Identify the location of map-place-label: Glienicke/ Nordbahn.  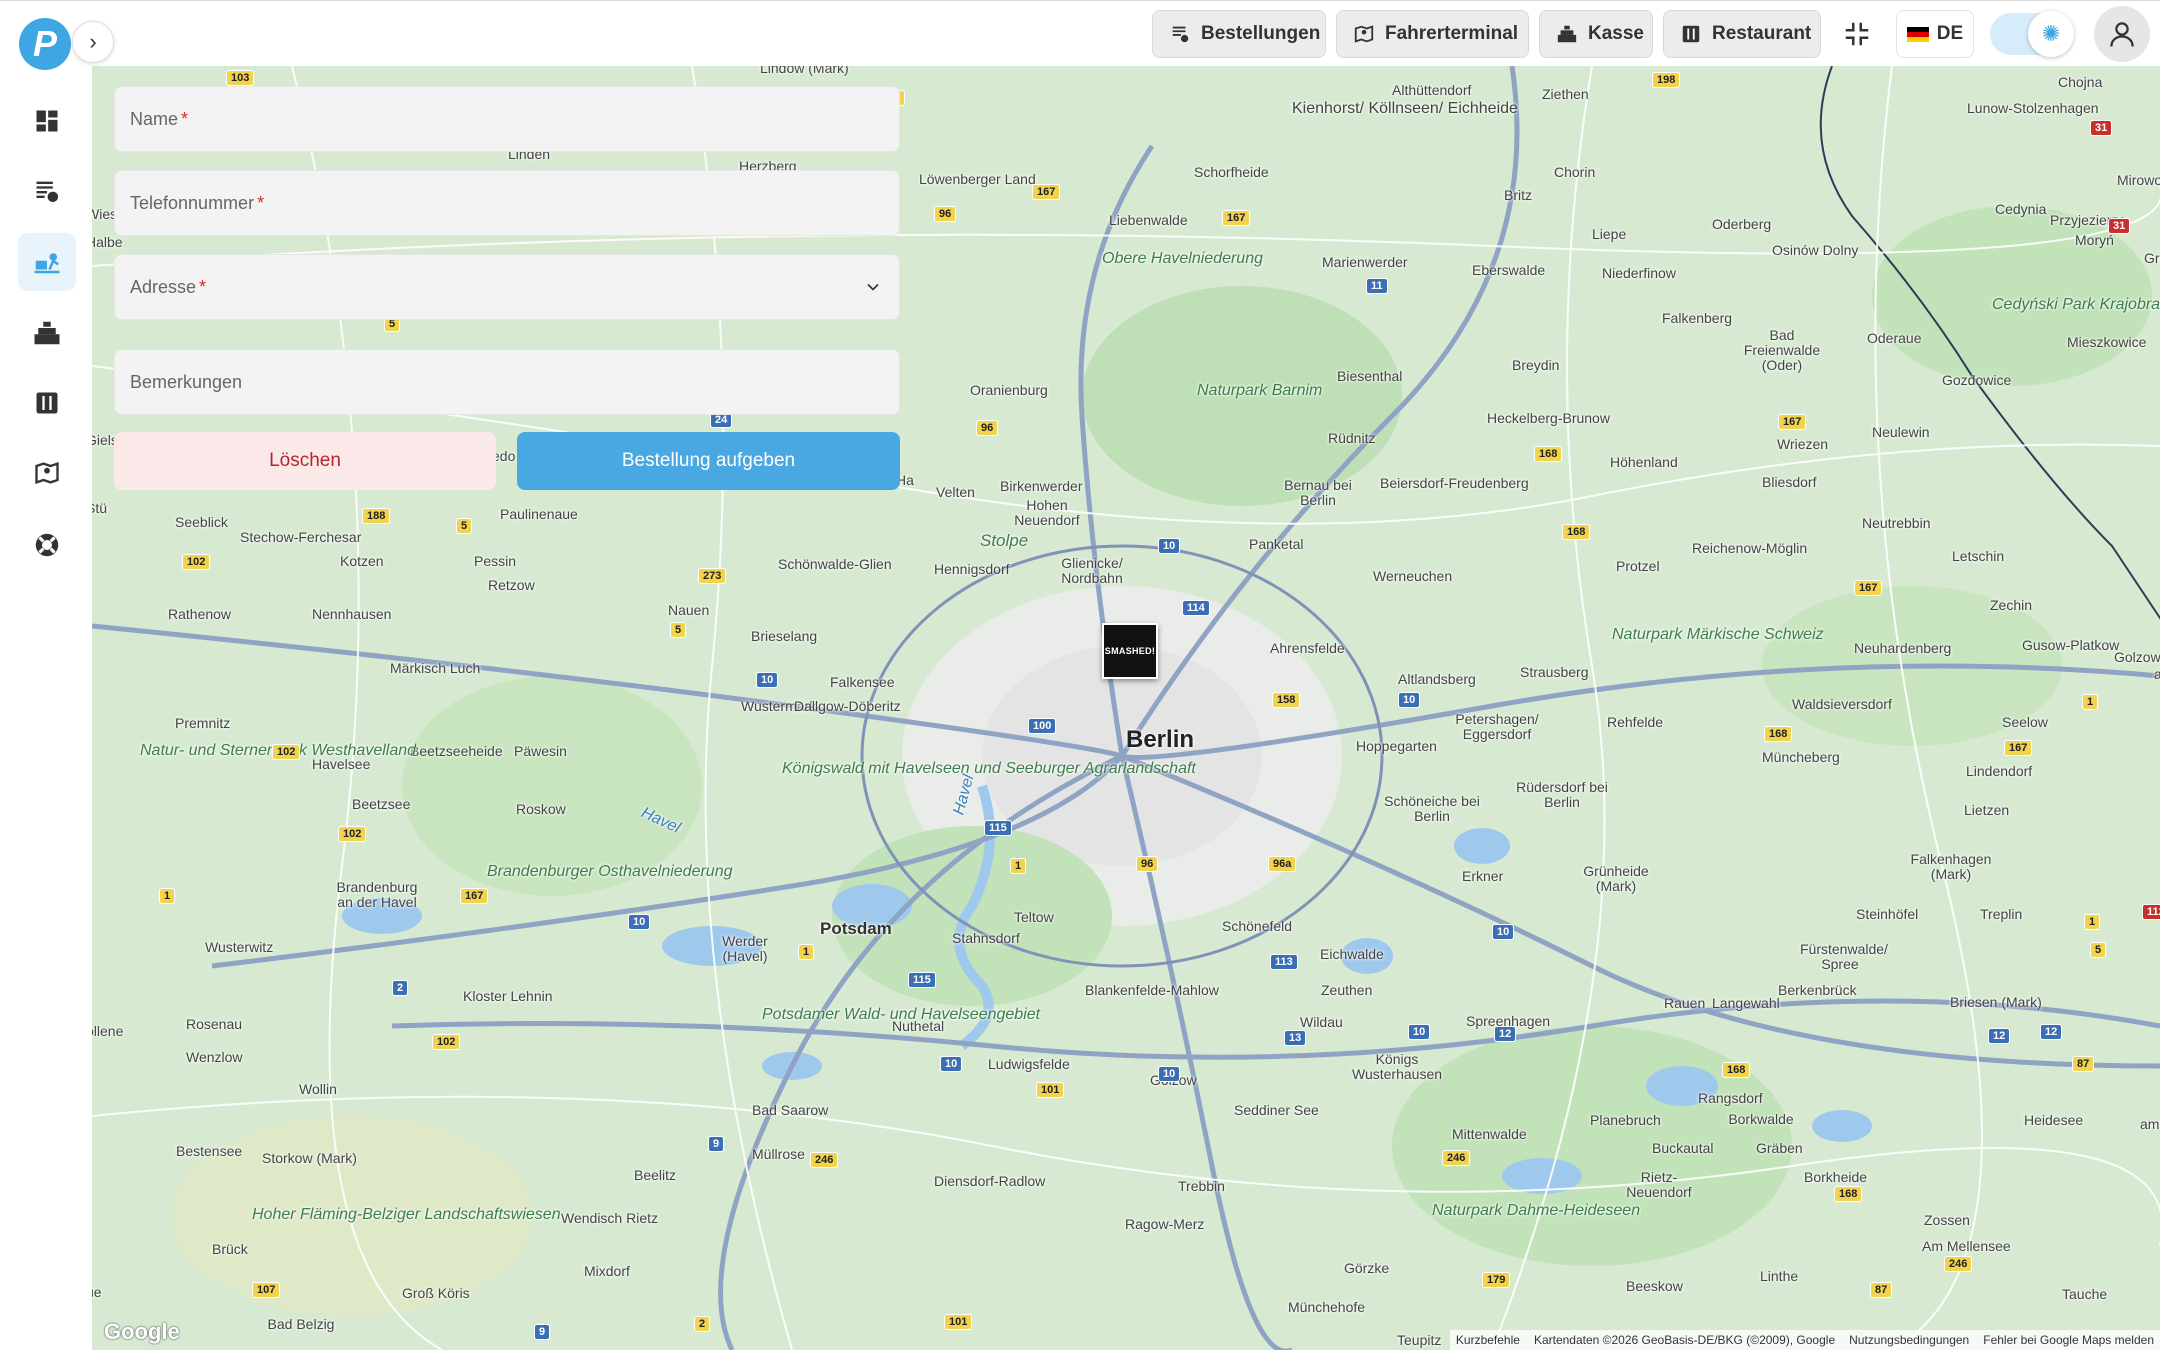
(1092, 570).